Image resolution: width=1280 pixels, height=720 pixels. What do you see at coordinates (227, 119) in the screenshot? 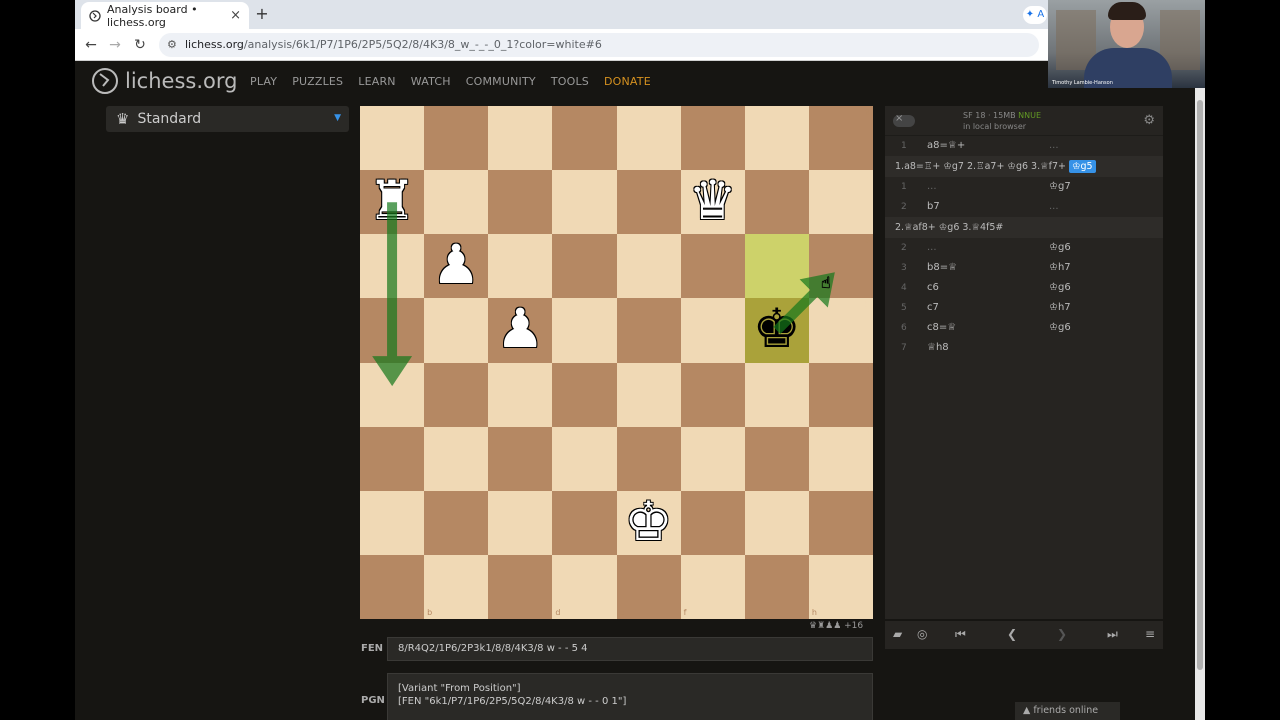
I see `variant-select: ♛ Standard ▼` at bounding box center [227, 119].